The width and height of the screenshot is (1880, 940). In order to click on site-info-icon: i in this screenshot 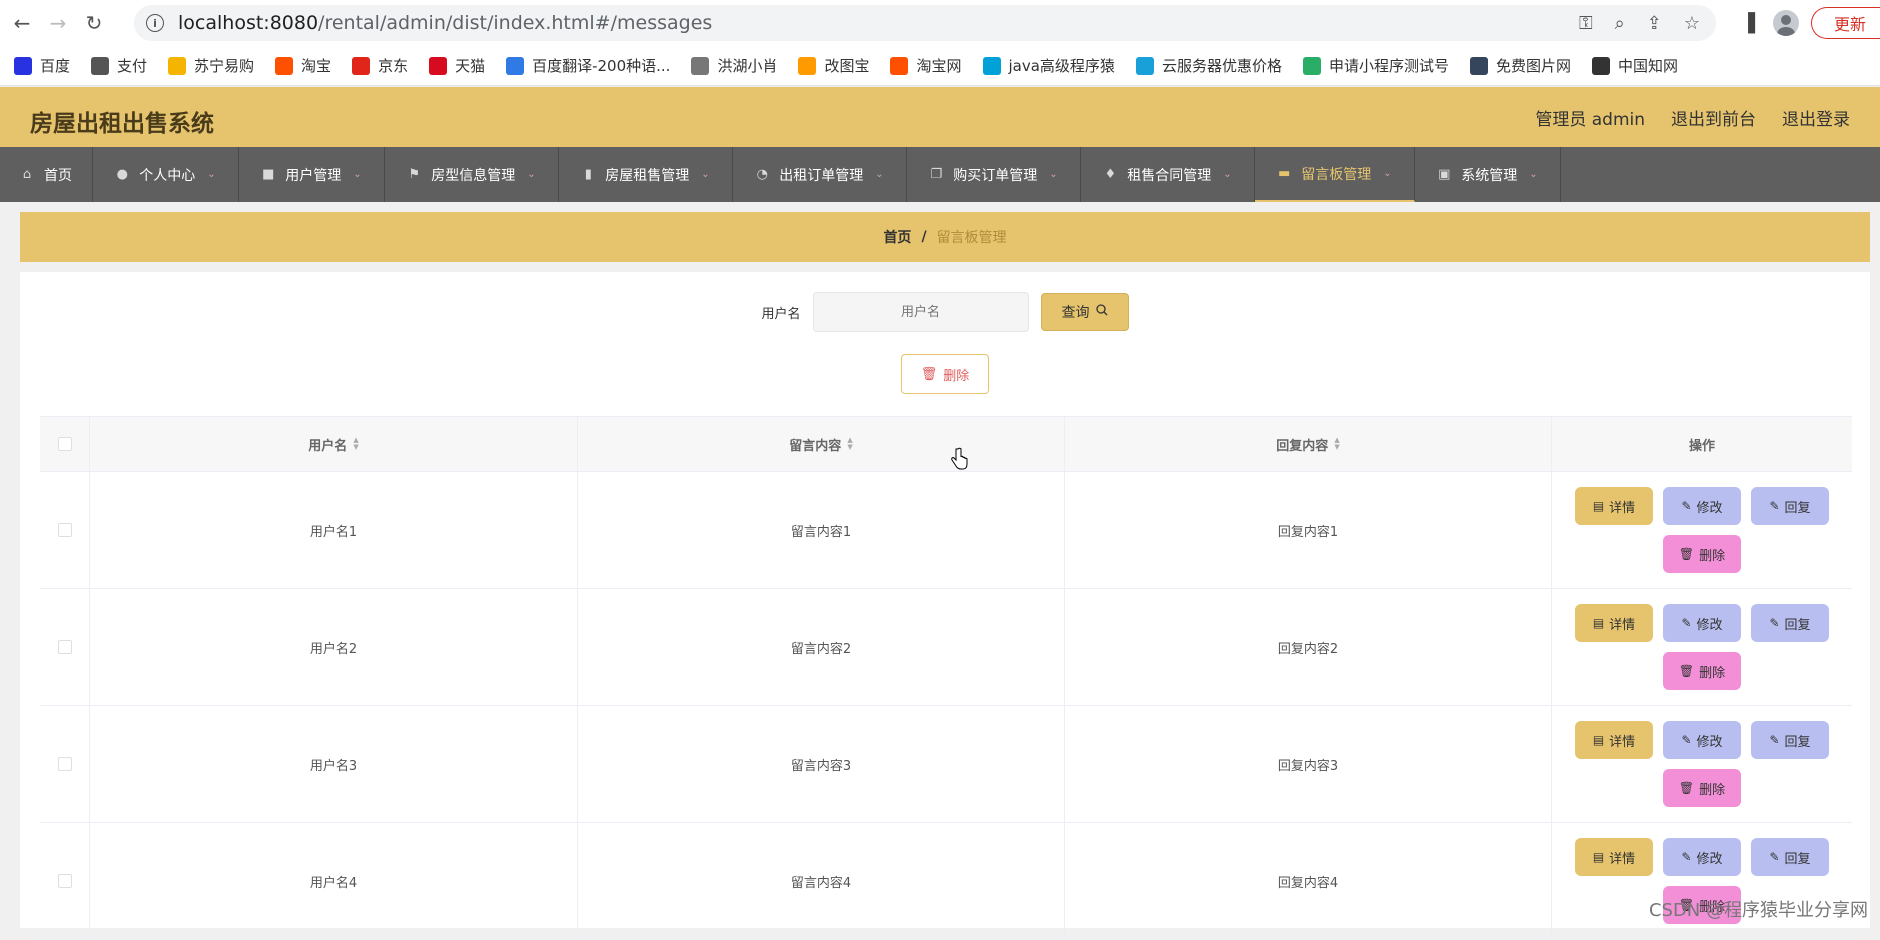, I will do `click(155, 23)`.